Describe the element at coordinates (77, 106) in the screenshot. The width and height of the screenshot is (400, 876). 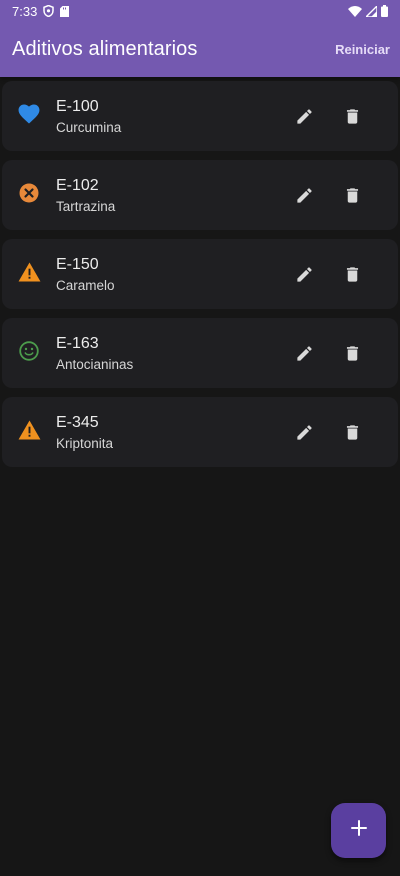
I see `additive-code: E-100` at that location.